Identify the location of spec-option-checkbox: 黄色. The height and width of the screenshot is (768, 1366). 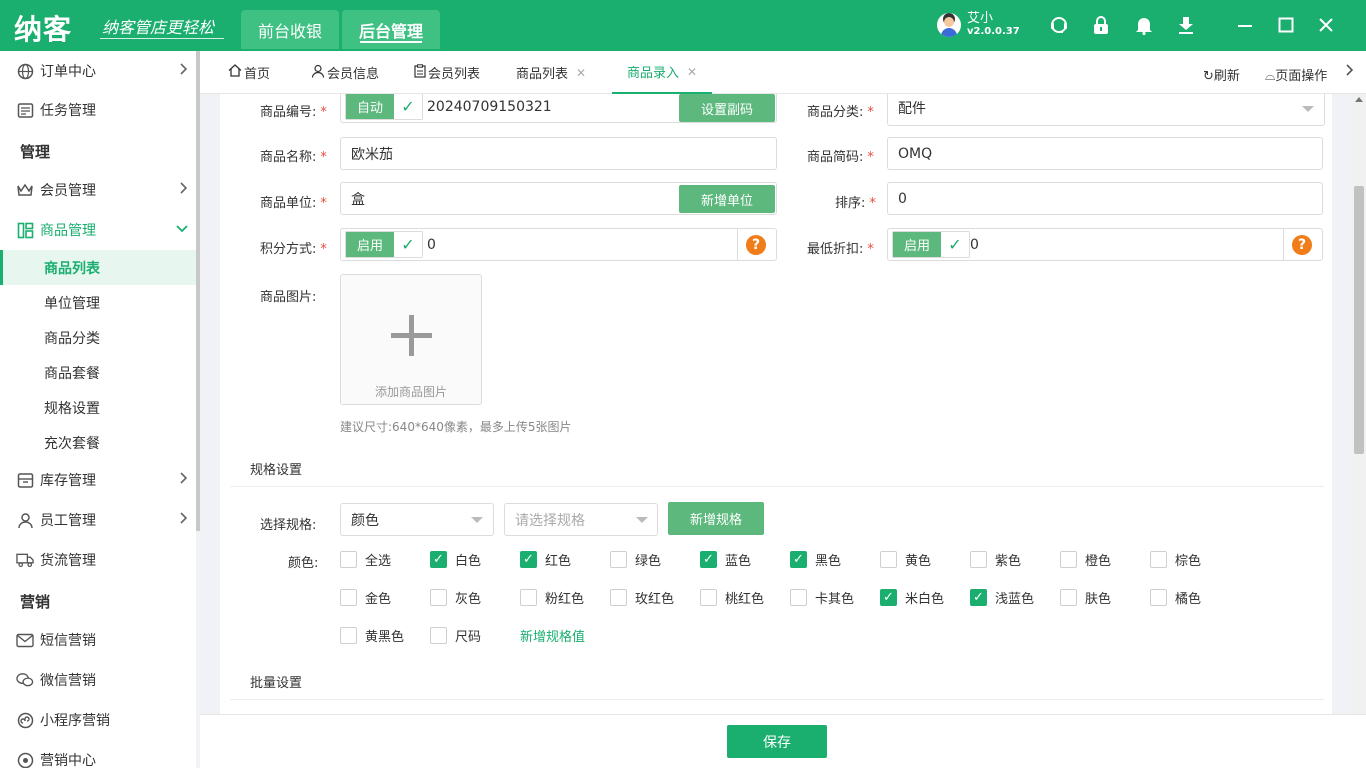
(905, 559).